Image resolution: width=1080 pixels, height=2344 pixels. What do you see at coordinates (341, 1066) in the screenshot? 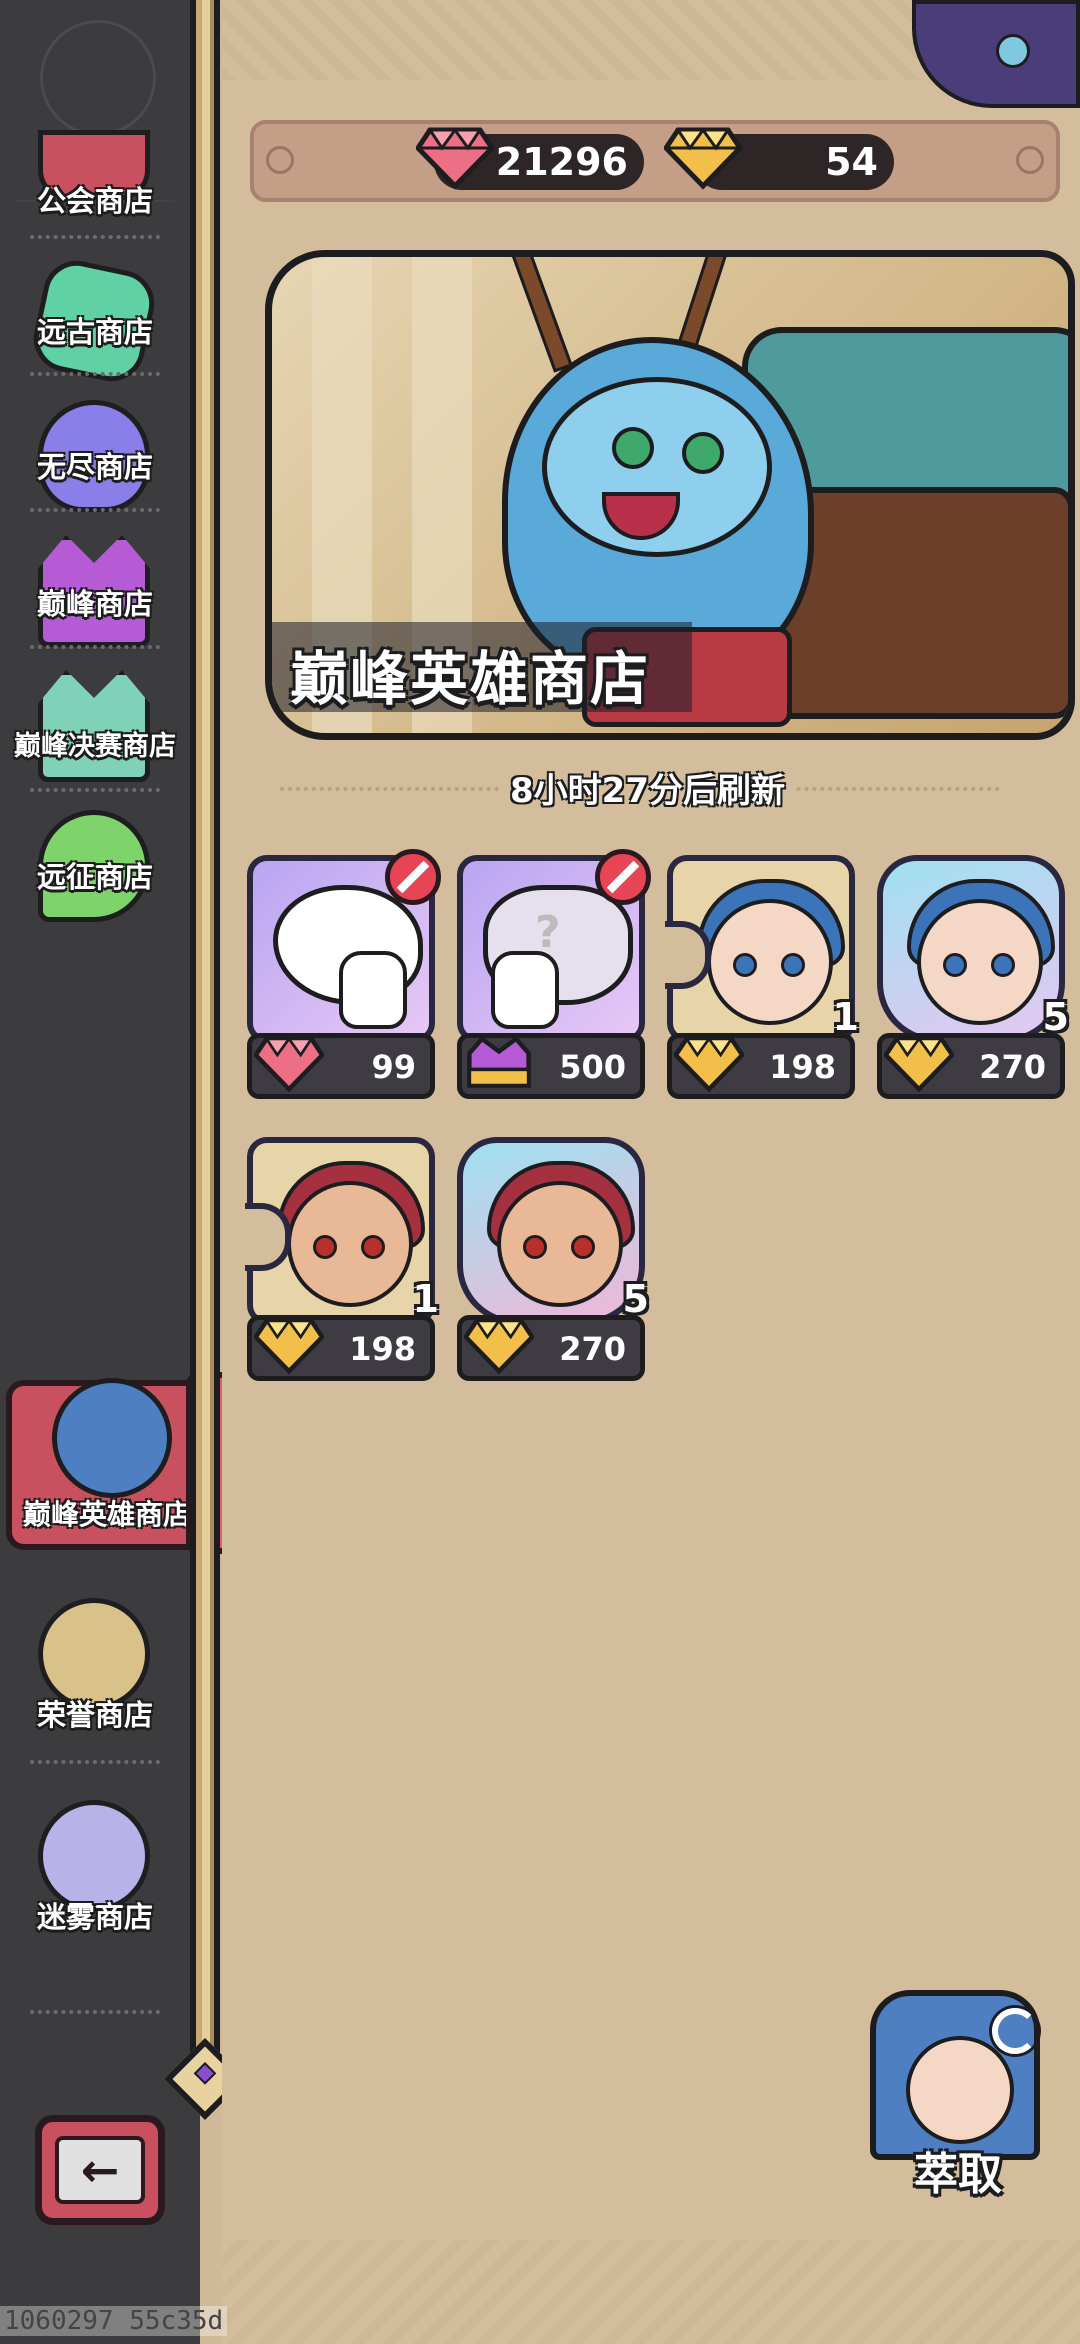
I see `price-tag: 99` at bounding box center [341, 1066].